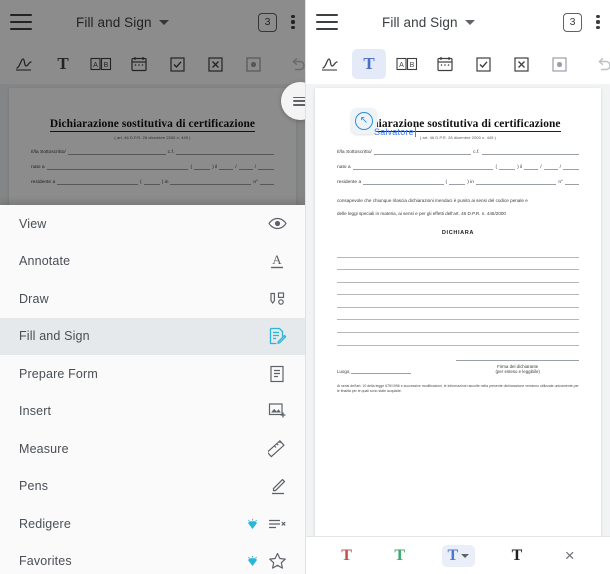  What do you see at coordinates (517, 360) in the screenshot?
I see `signature-rule` at bounding box center [517, 360].